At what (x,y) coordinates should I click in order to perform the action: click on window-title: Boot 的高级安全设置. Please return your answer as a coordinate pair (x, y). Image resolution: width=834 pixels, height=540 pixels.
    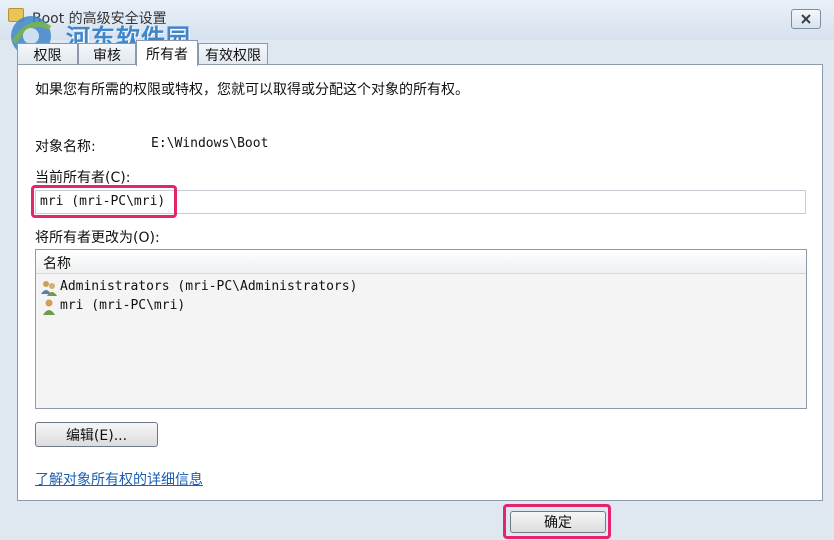
    Looking at the image, I should click on (99, 19).